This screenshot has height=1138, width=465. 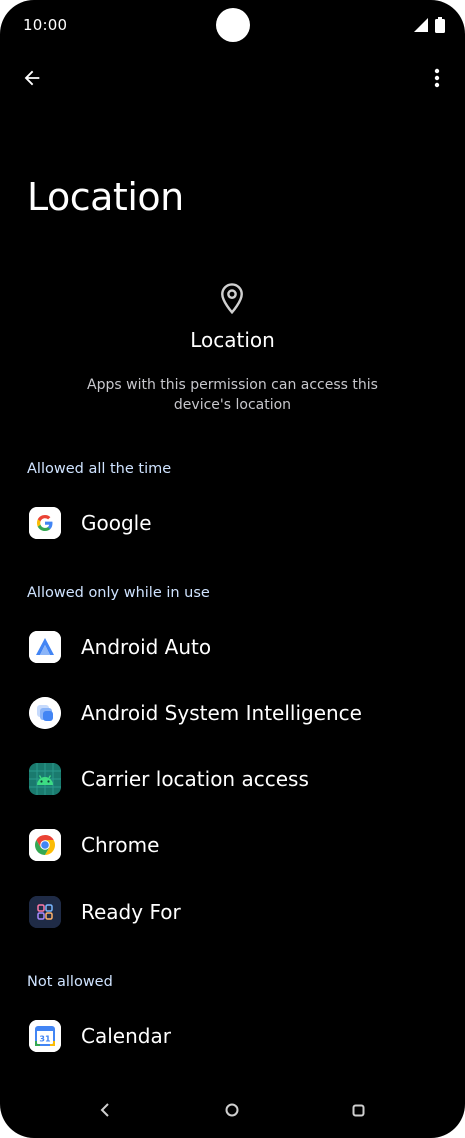 I want to click on app-row-ready-for: Ready For, so click(x=232, y=912).